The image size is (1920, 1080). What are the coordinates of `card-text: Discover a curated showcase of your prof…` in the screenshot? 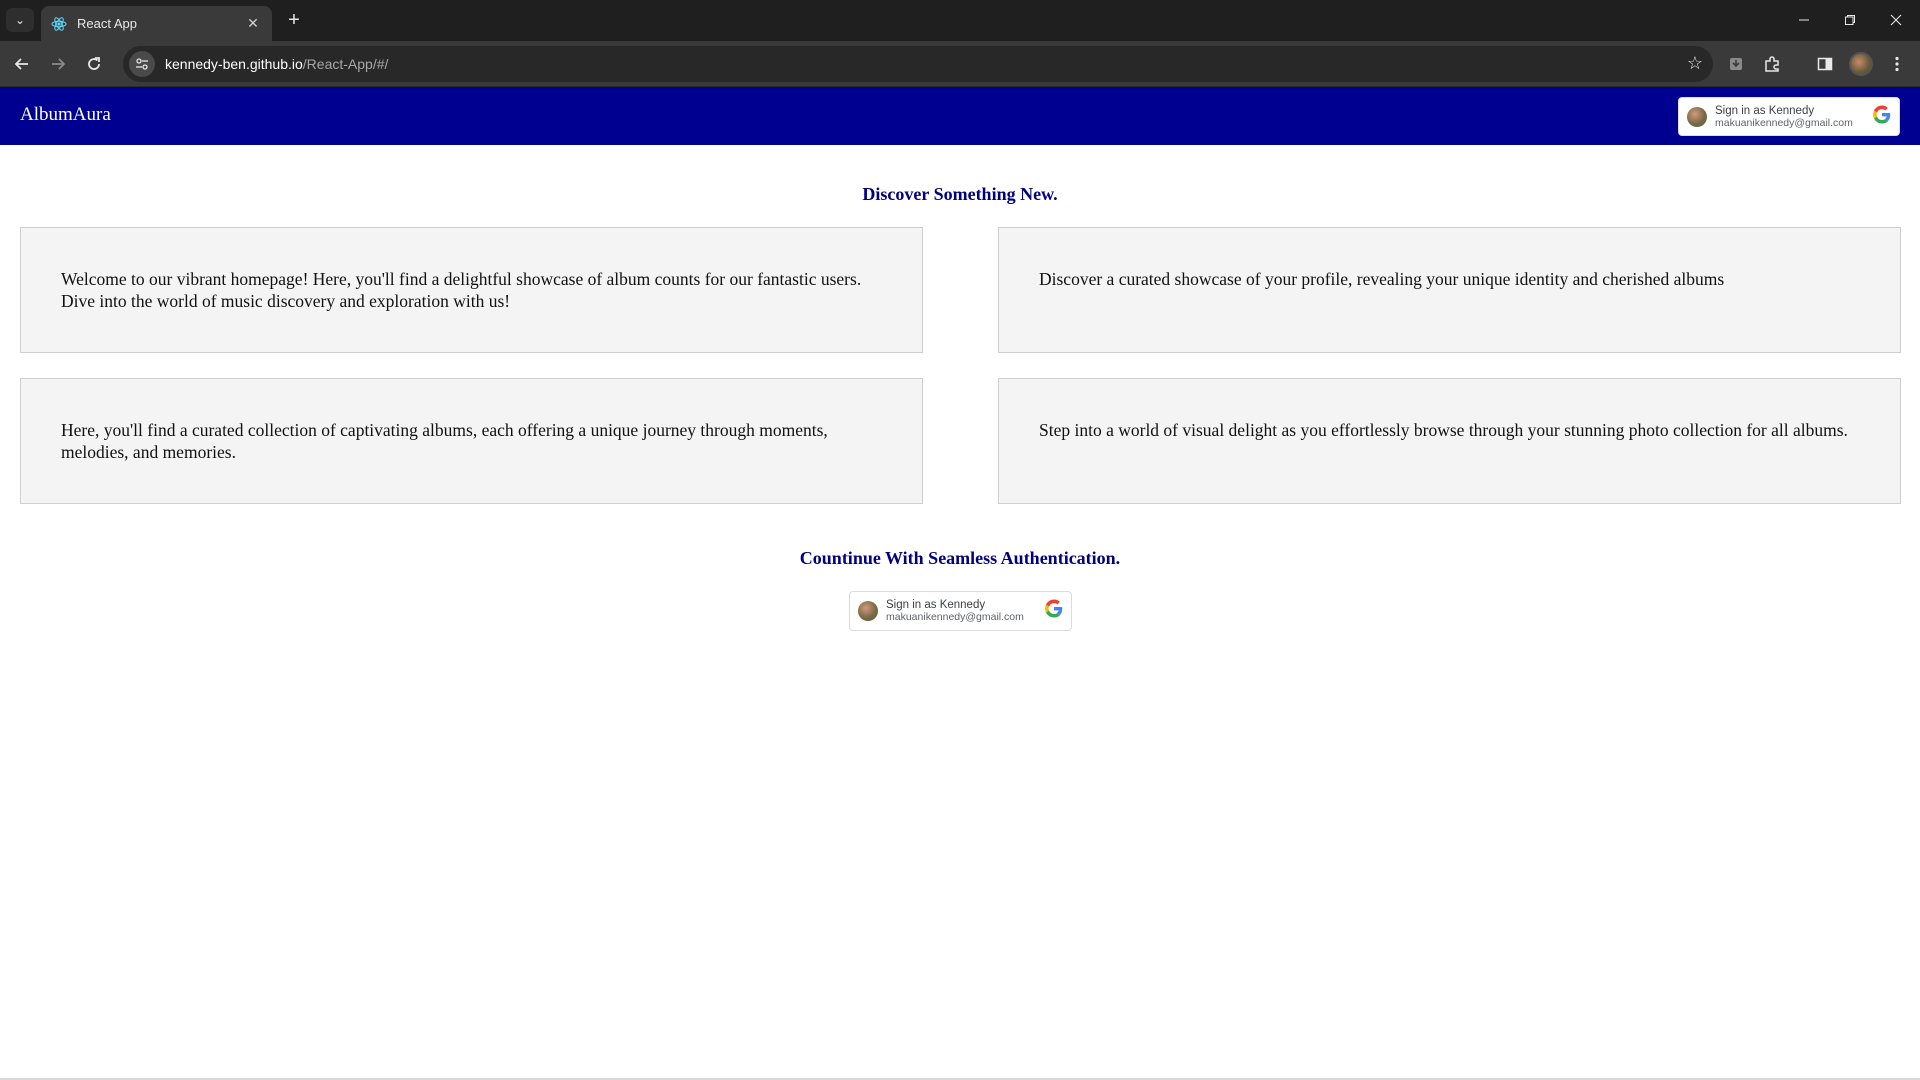 It's located at (1382, 279).